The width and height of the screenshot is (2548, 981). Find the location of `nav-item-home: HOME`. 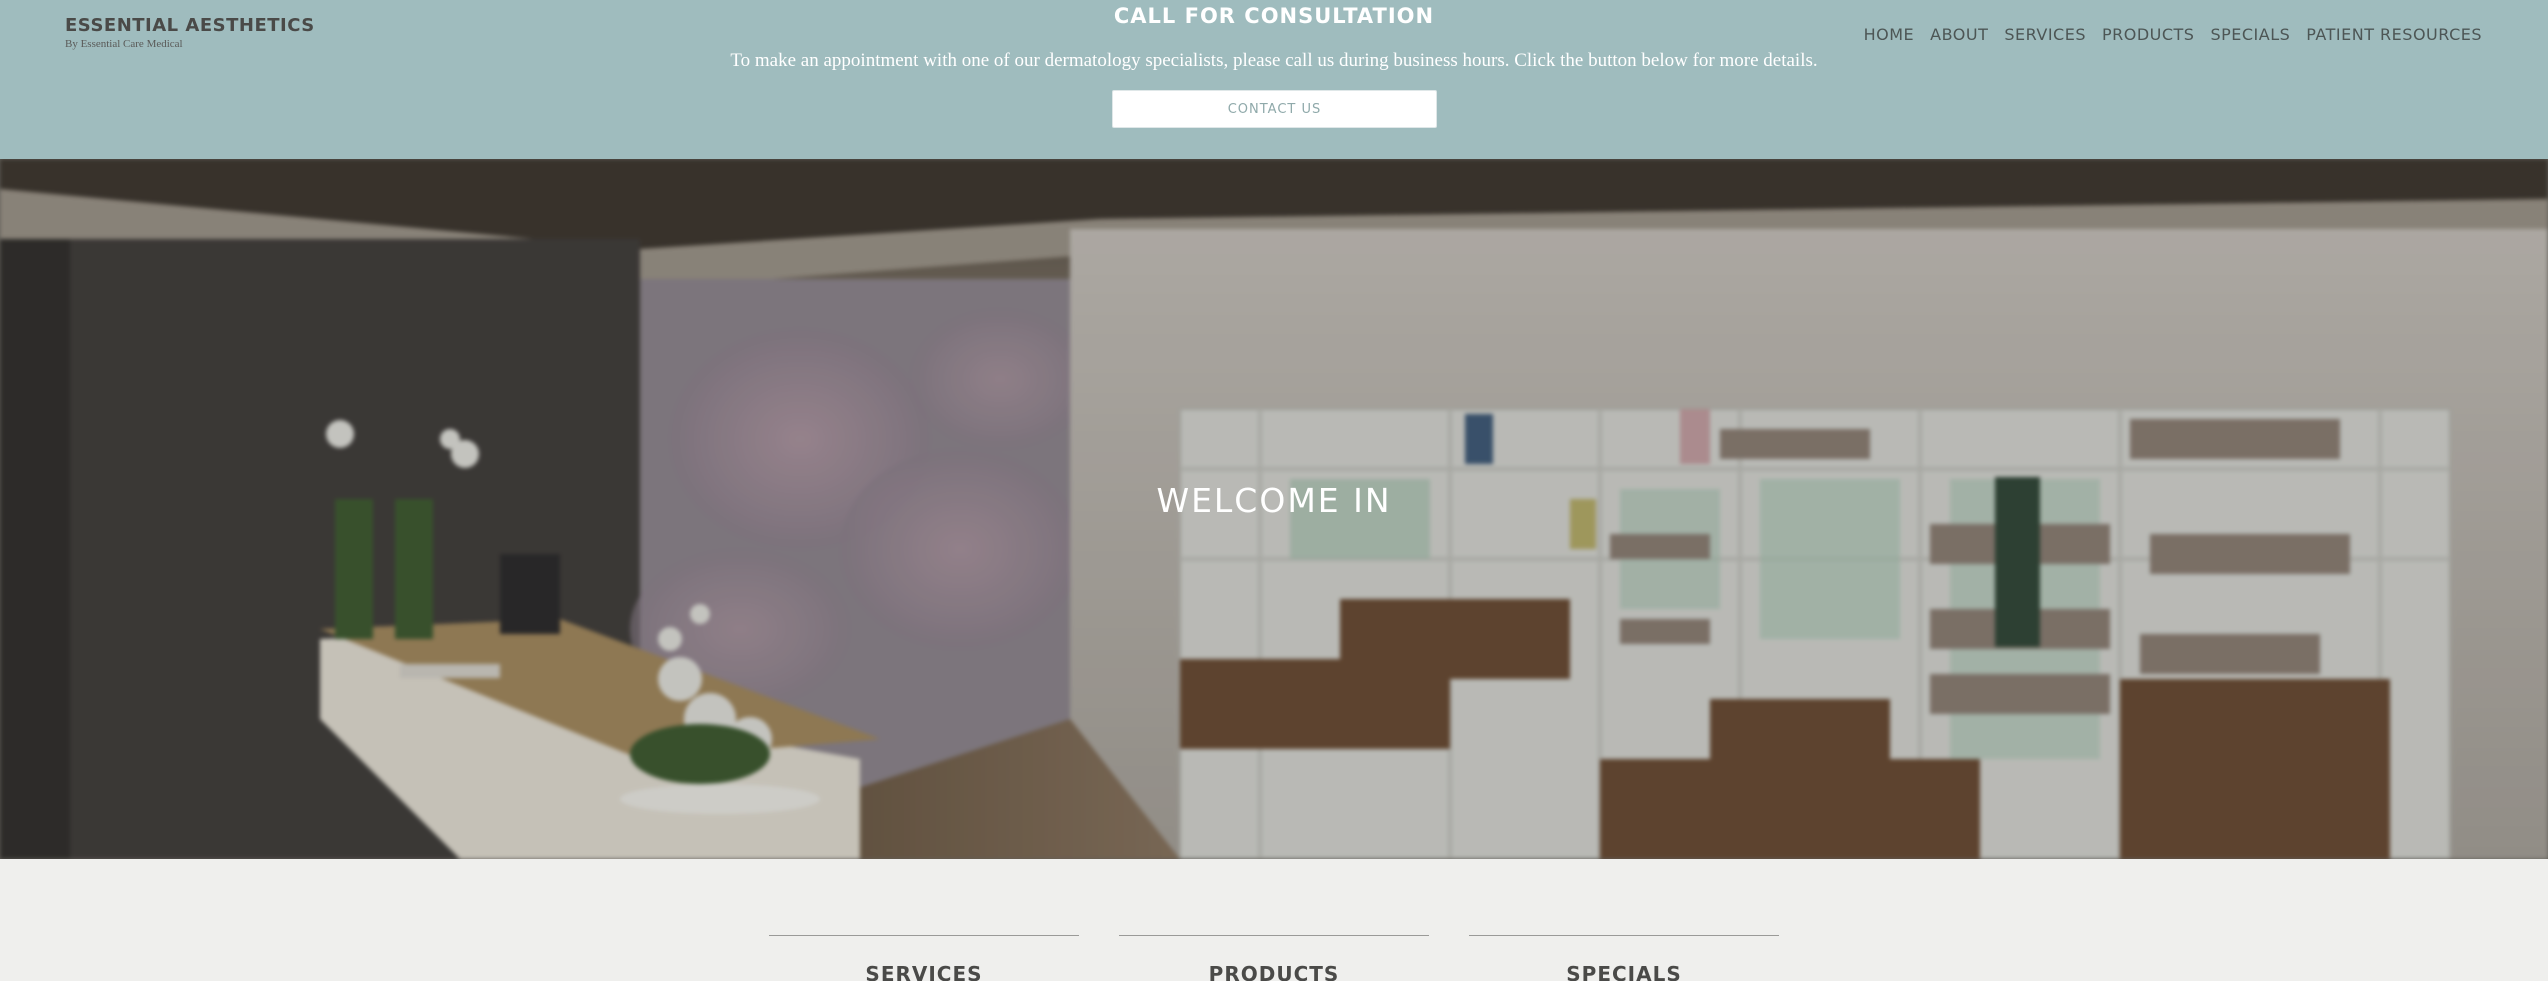

nav-item-home: HOME is located at coordinates (1889, 35).